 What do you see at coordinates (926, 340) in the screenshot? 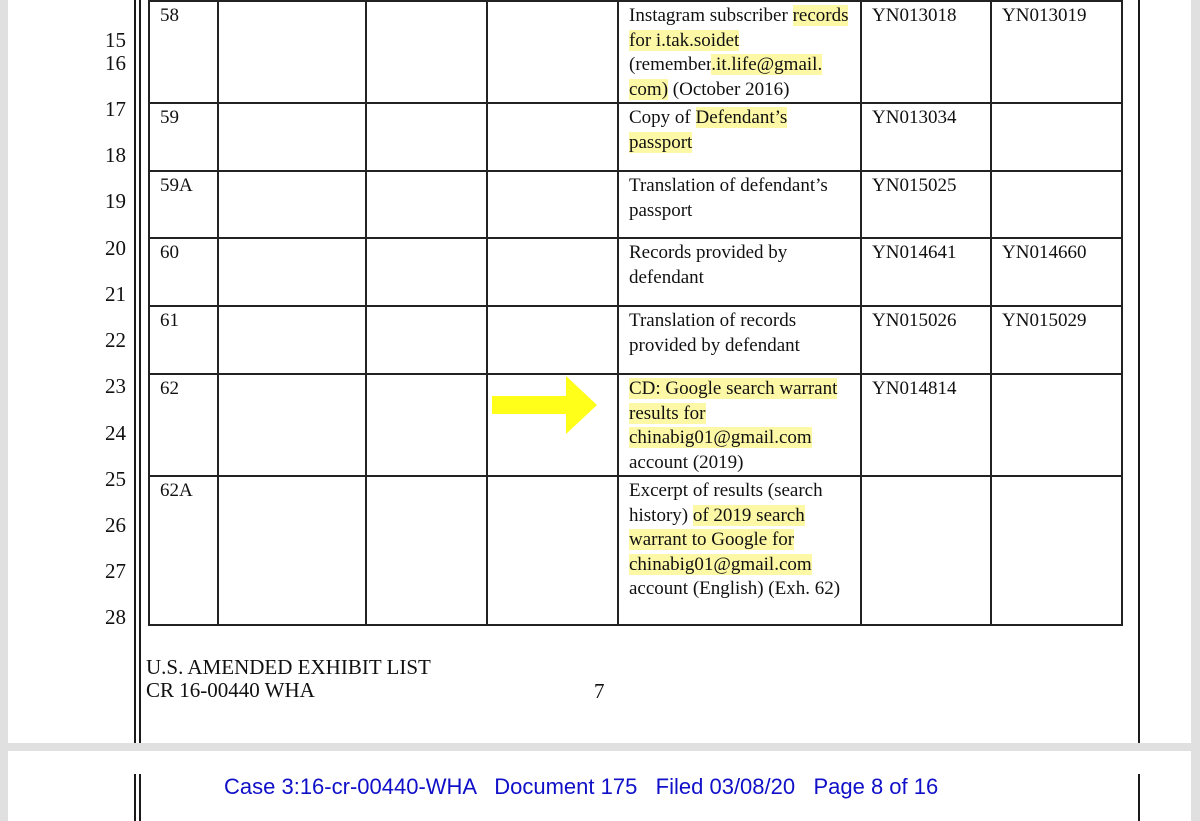
I see `bates-begin-cell: YN015026` at bounding box center [926, 340].